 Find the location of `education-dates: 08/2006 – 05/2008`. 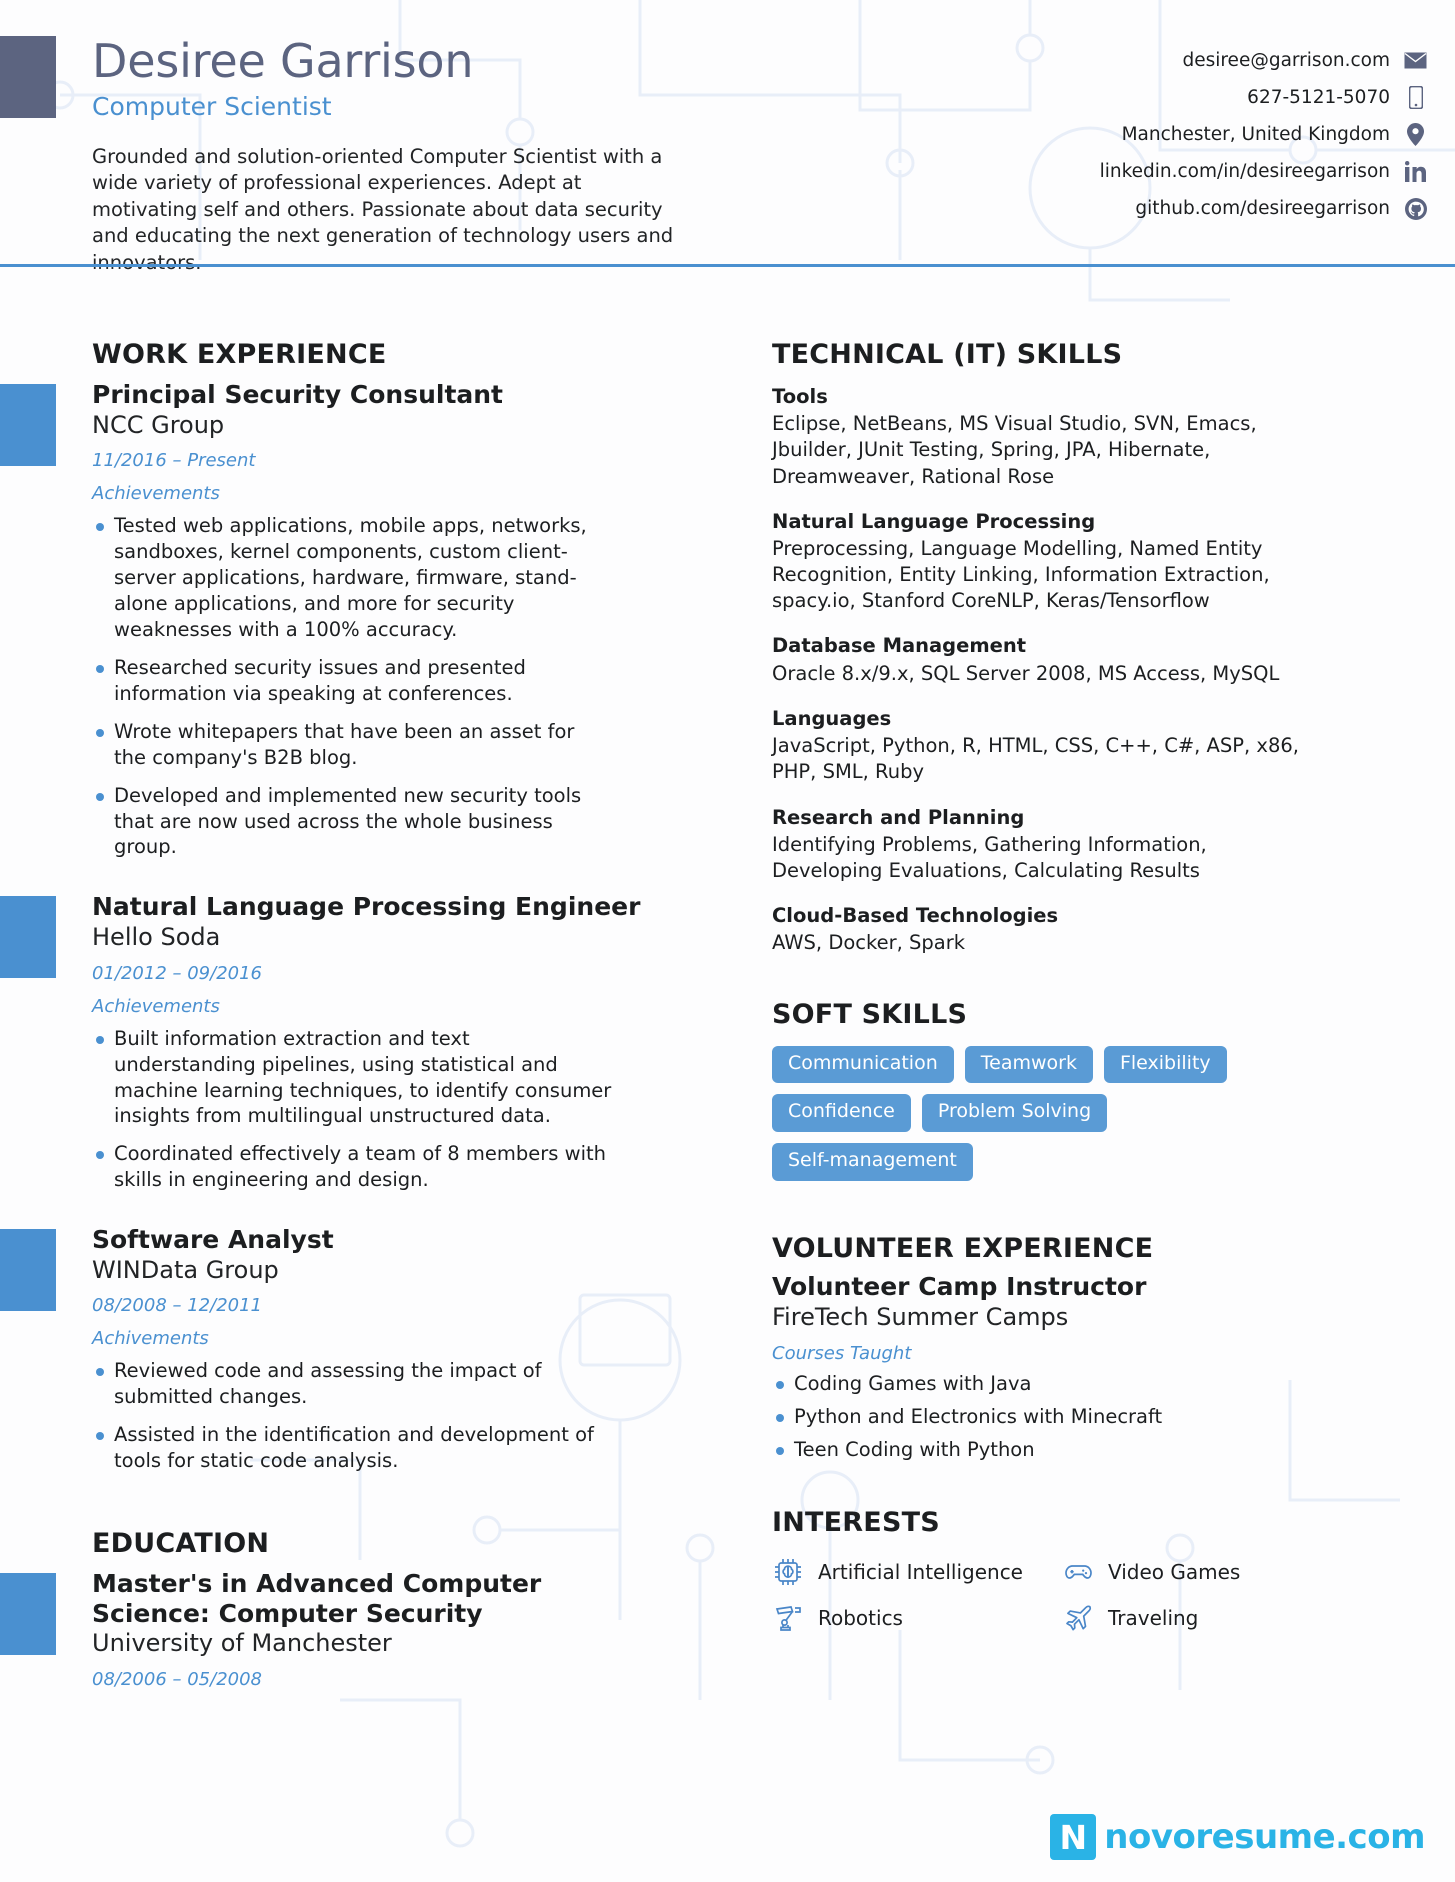

education-dates: 08/2006 – 05/2008 is located at coordinates (177, 1679).